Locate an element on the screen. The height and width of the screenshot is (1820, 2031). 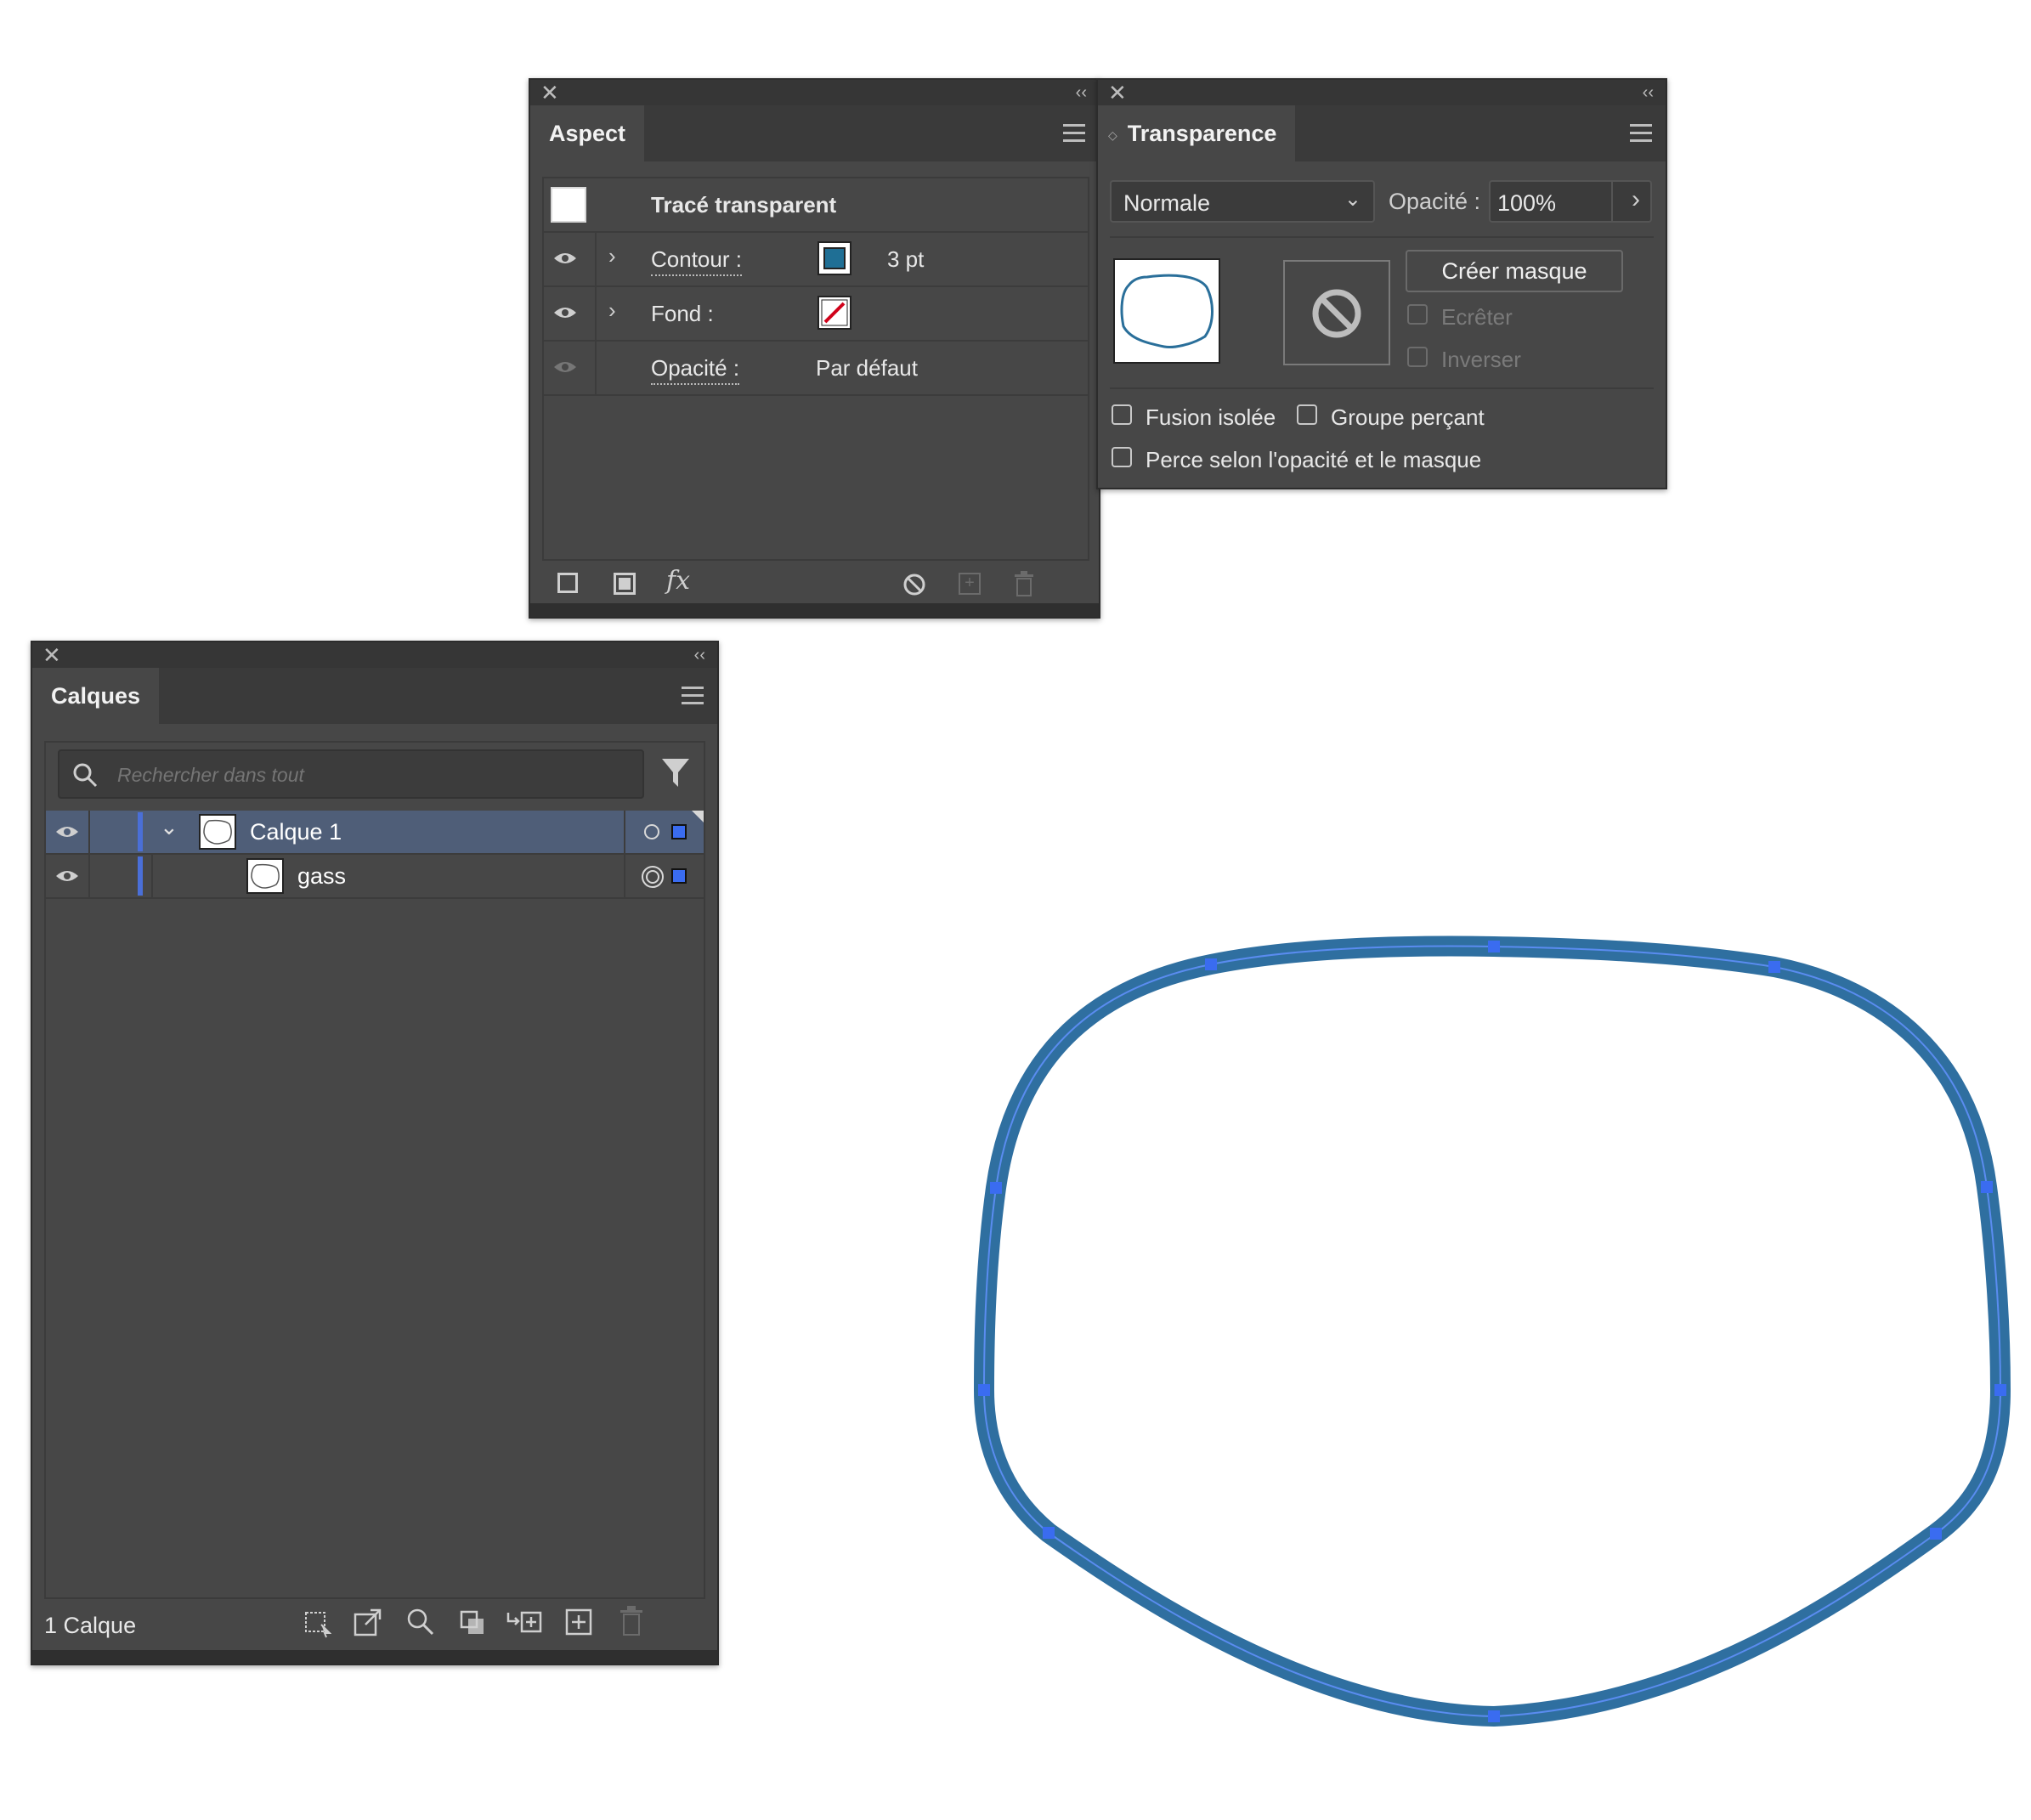
add-fill-icon is located at coordinates (625, 584).